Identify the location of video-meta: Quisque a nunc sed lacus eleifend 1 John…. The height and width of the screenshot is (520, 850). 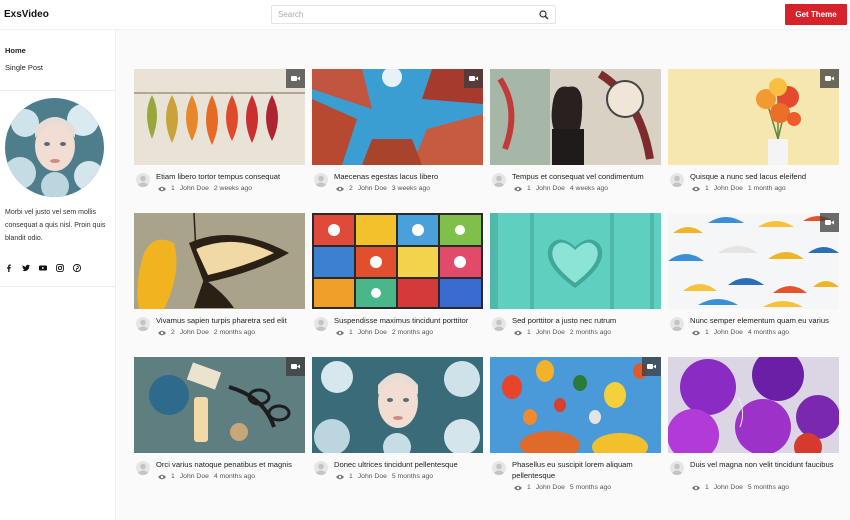
(753, 185).